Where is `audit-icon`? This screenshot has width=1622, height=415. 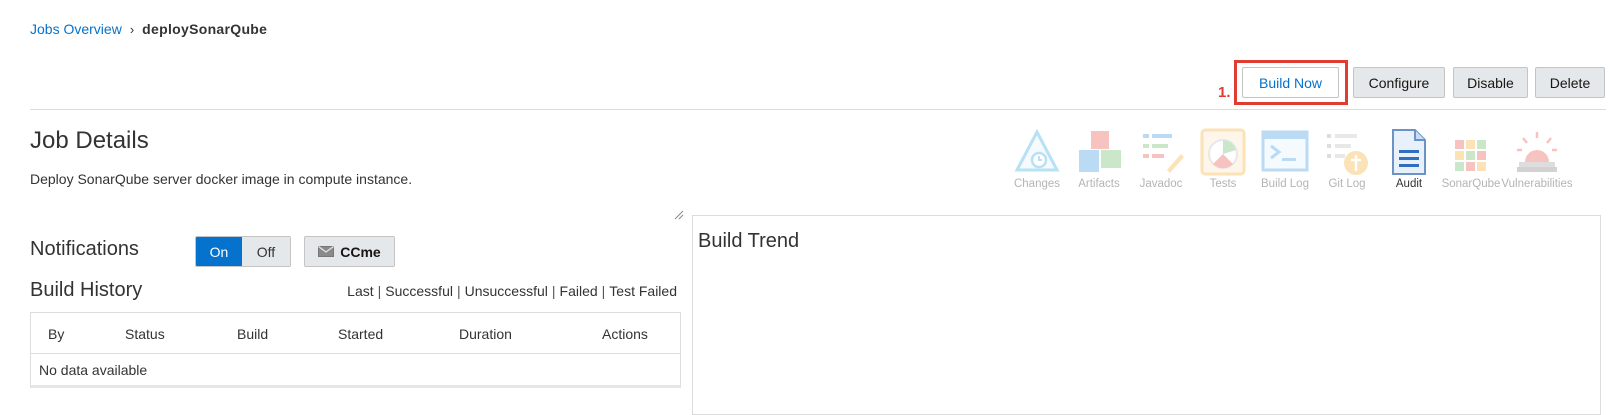
audit-icon is located at coordinates (1409, 152).